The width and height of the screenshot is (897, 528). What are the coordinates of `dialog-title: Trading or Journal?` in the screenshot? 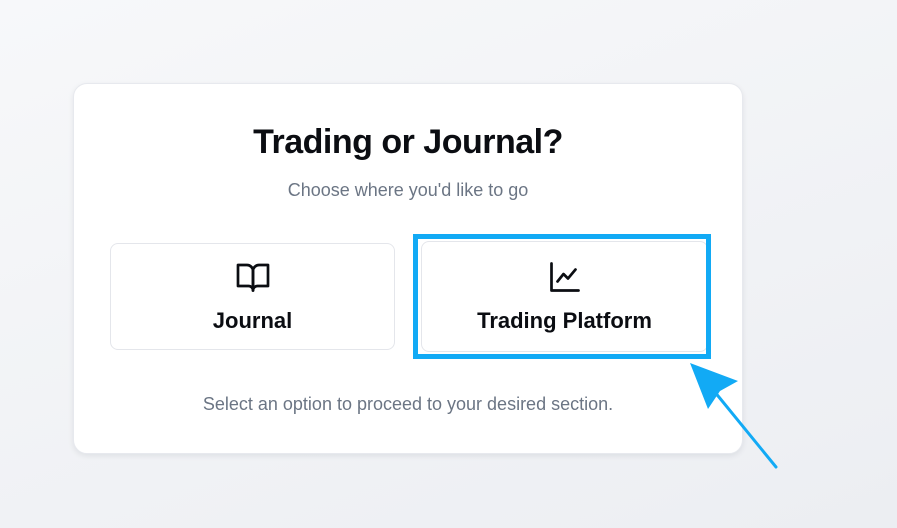 It's located at (408, 142).